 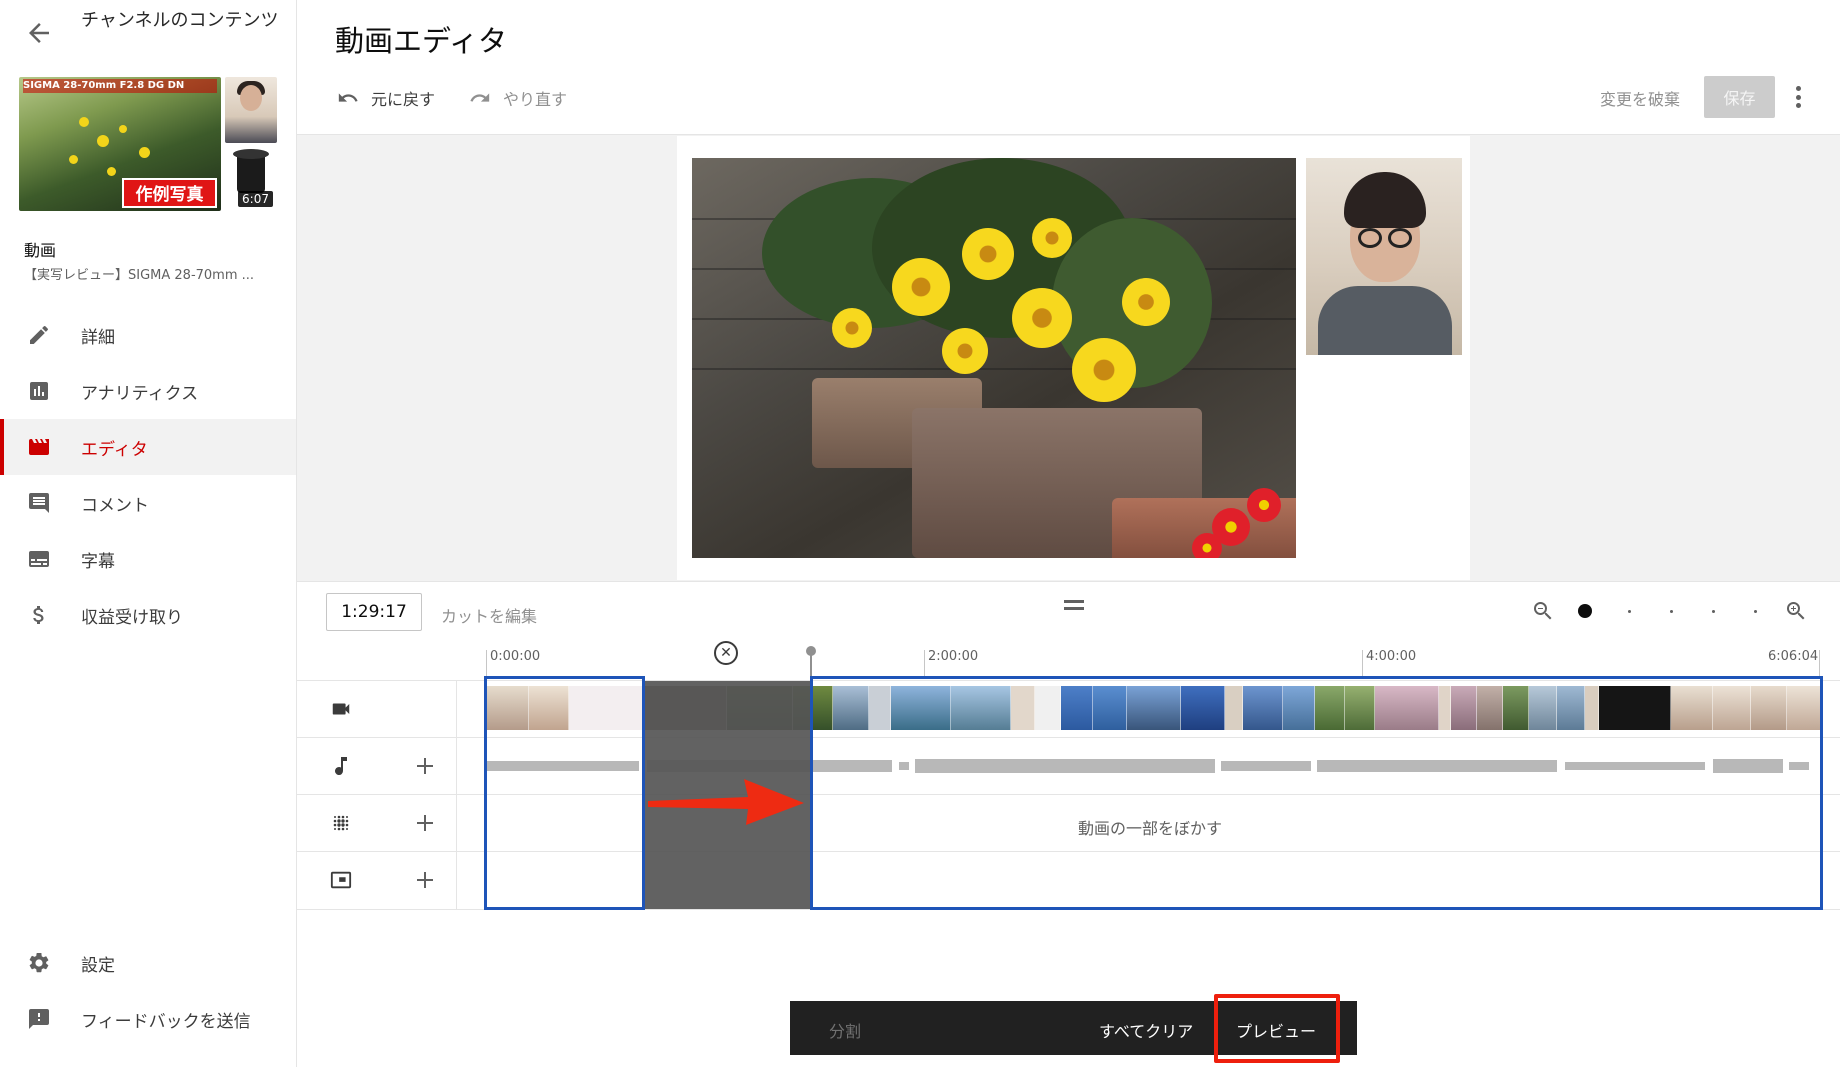 I want to click on more-options-icon, so click(x=1798, y=97).